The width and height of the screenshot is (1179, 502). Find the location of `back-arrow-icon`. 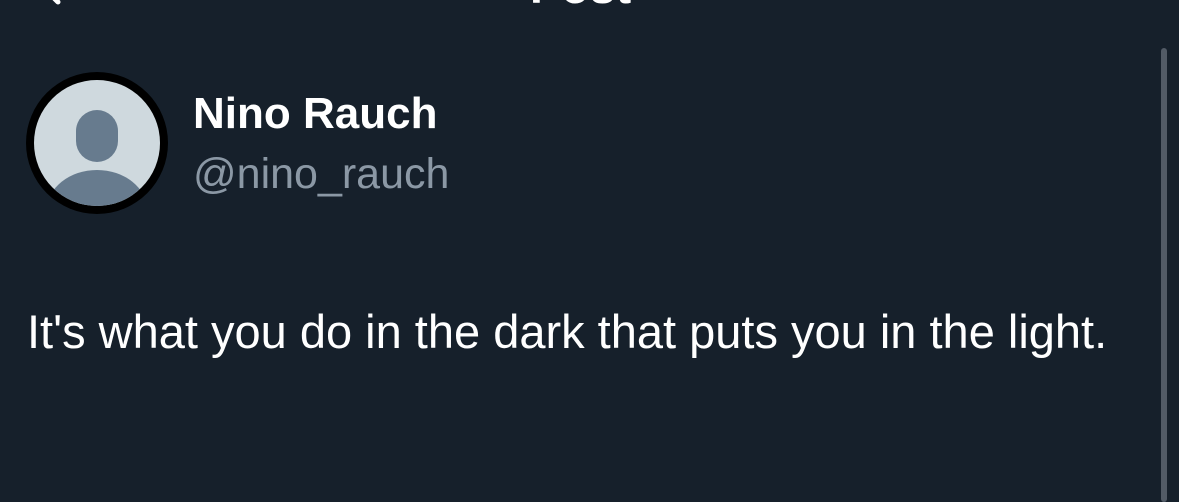

back-arrow-icon is located at coordinates (54, 3).